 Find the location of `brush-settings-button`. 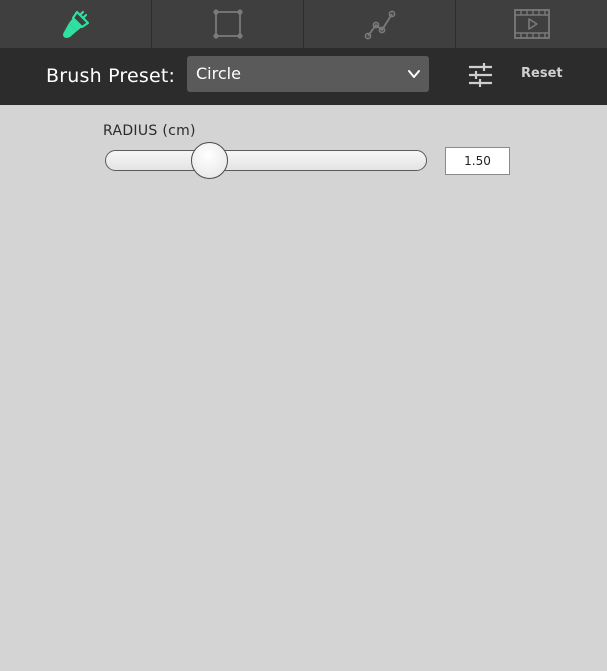

brush-settings-button is located at coordinates (480, 74).